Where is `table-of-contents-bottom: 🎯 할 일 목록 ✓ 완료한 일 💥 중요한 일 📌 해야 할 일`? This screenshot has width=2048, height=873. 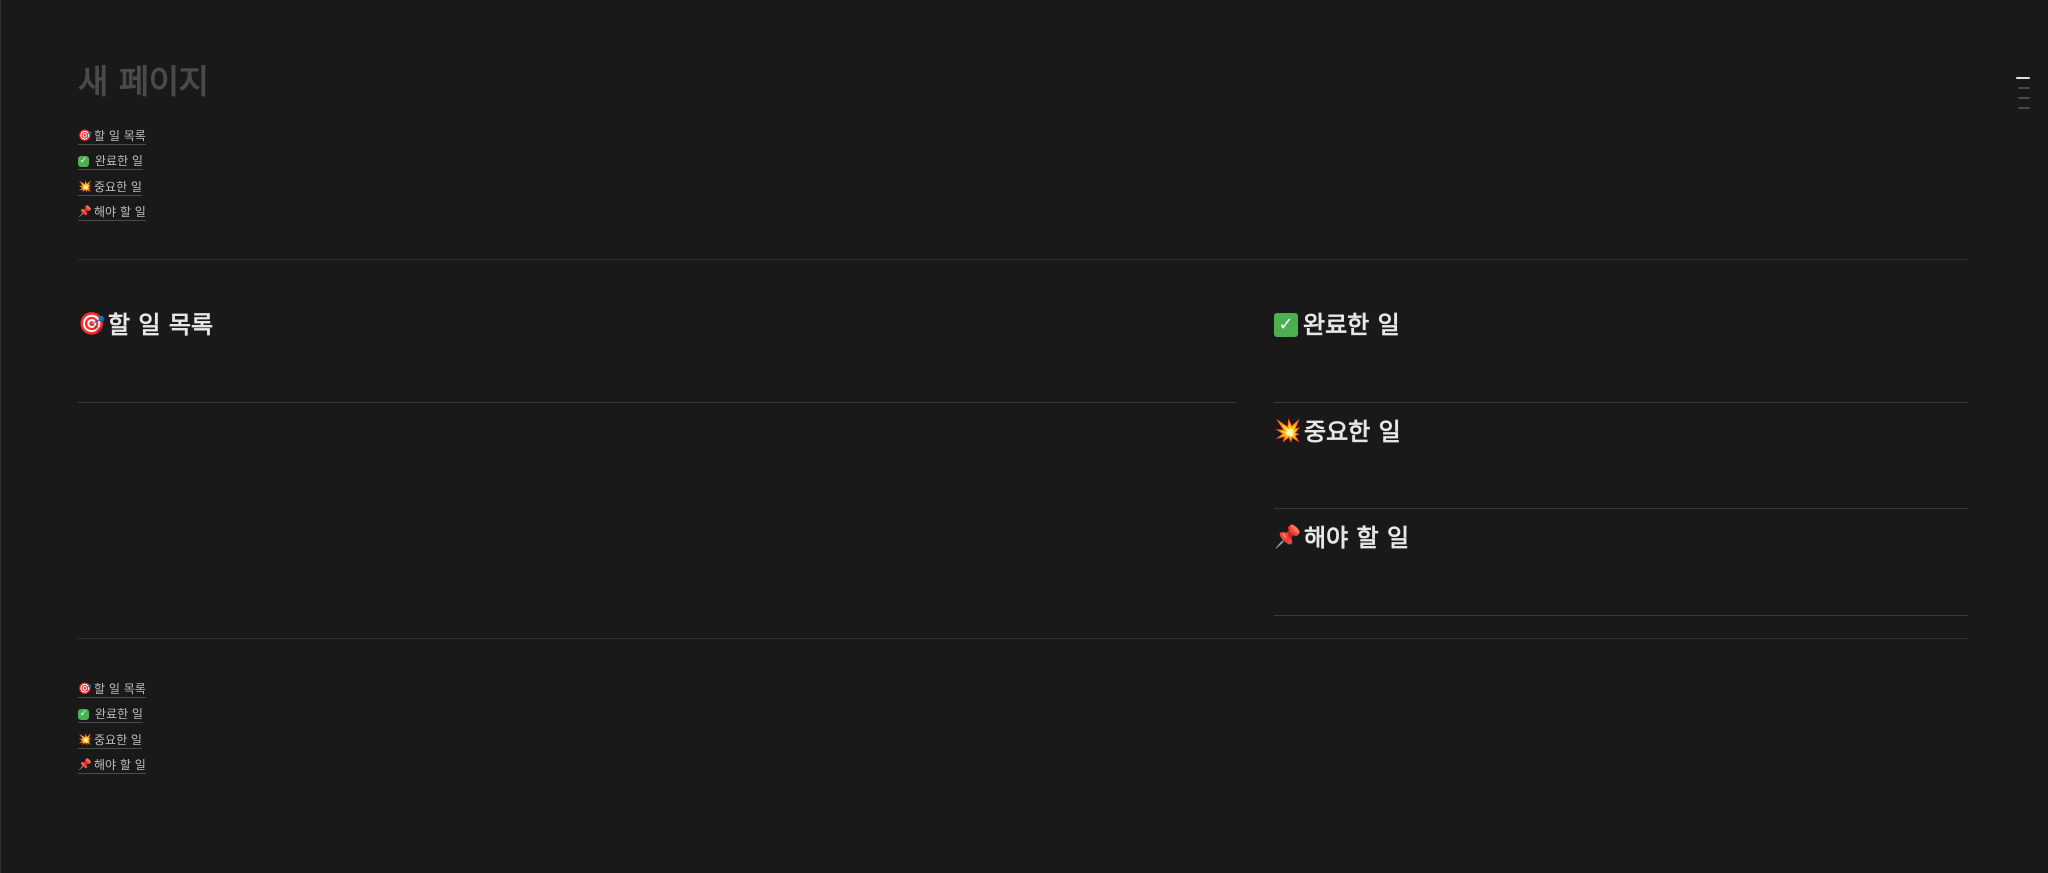 table-of-contents-bottom: 🎯 할 일 목록 ✓ 완료한 일 💥 중요한 일 📌 해야 할 일 is located at coordinates (112, 727).